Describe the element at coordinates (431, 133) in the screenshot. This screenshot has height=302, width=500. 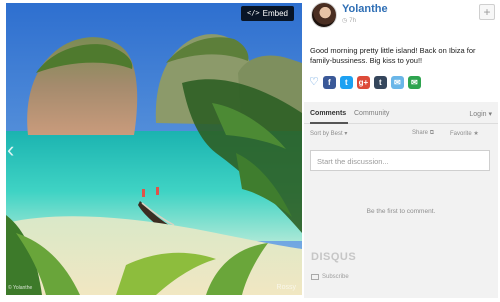
I see `share-icon: ⧉` at that location.